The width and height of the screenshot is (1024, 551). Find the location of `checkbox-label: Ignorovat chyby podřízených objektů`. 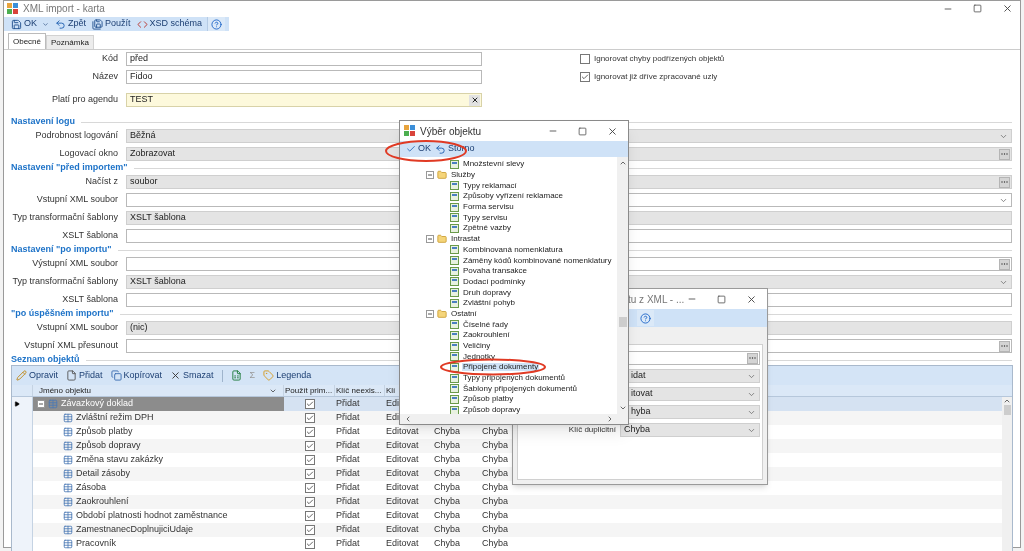

checkbox-label: Ignorovat chyby podřízených objektů is located at coordinates (659, 59).